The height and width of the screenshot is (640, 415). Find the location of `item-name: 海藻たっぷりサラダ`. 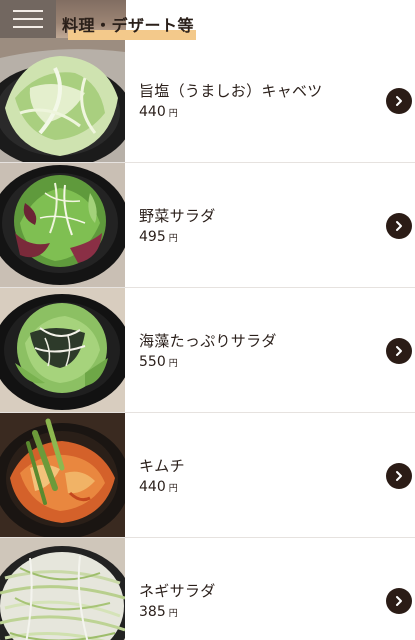

item-name: 海藻たっぷりサラダ is located at coordinates (208, 341).